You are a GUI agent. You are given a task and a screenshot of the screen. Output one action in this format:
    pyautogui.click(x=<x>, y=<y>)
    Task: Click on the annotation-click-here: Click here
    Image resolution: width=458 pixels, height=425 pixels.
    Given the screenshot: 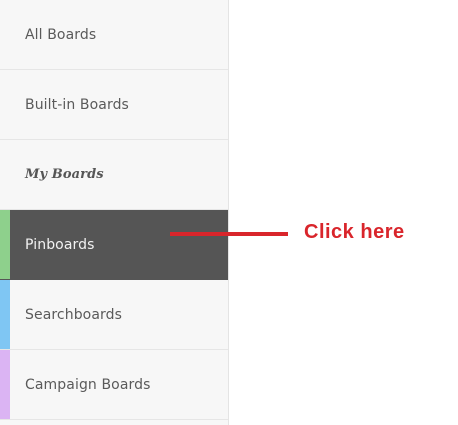 What is the action you would take?
    pyautogui.click(x=354, y=232)
    